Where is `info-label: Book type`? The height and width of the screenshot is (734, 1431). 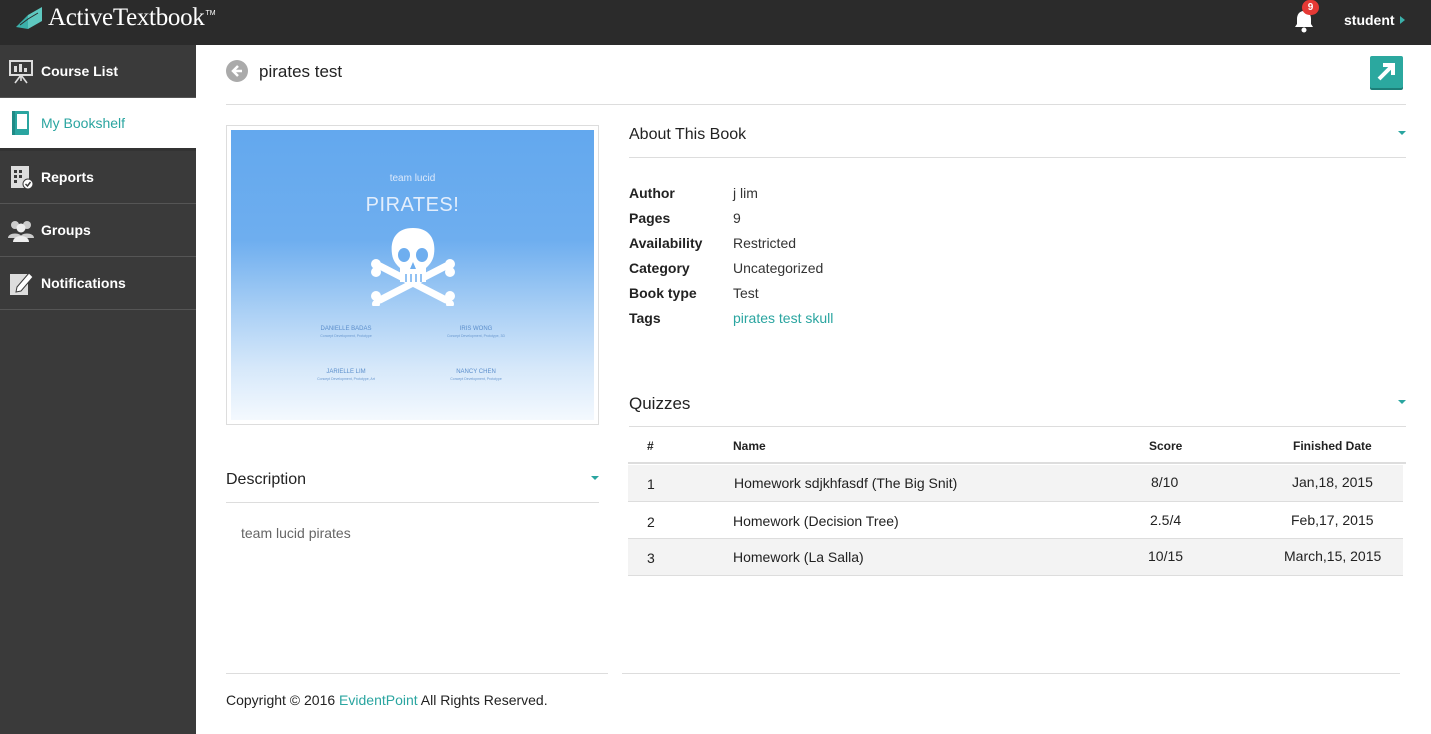
info-label: Book type is located at coordinates (663, 293).